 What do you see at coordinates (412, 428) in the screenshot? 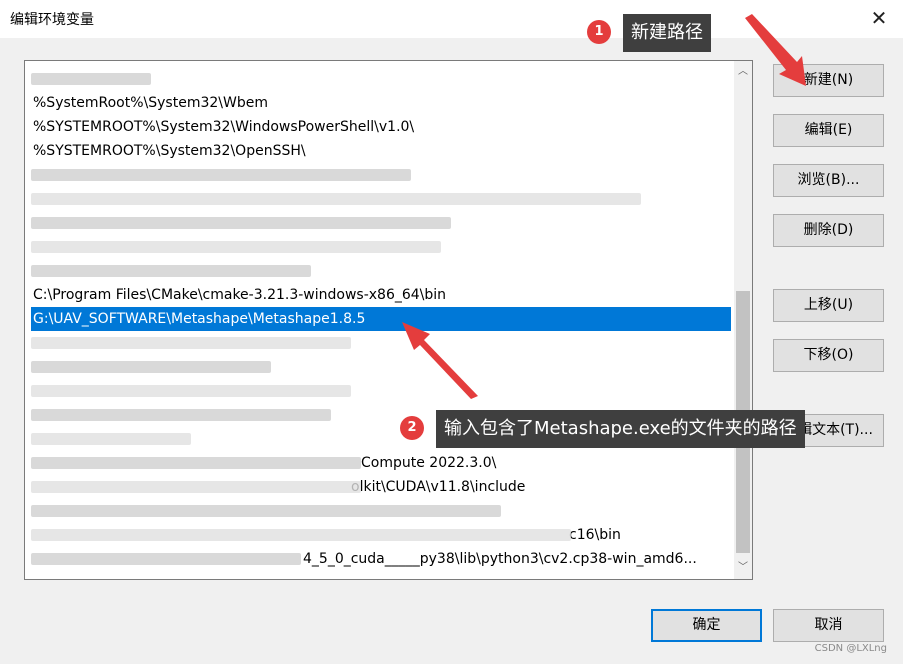
I see `step2-badge: 2` at bounding box center [412, 428].